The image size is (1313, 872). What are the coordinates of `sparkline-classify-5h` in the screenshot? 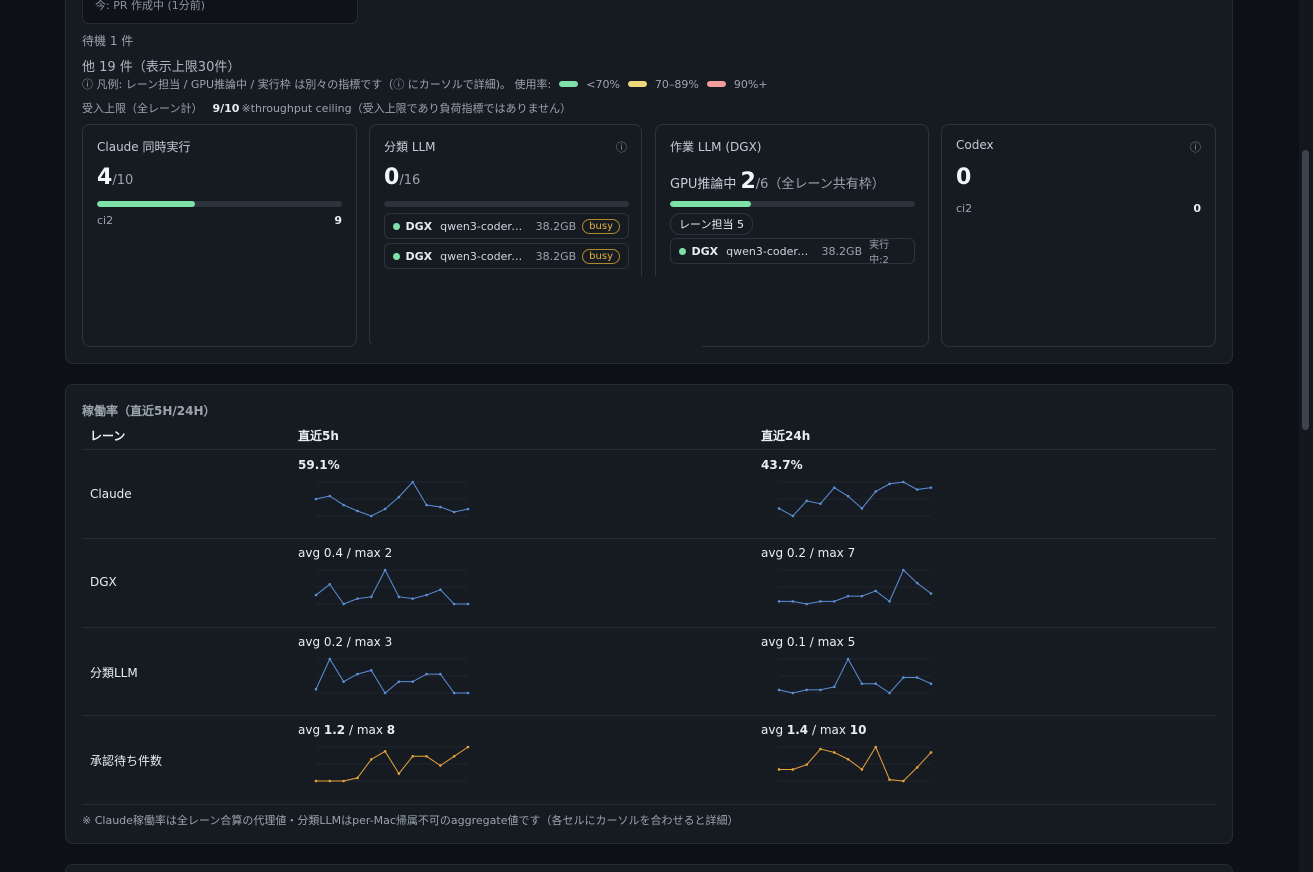 It's located at (385, 677).